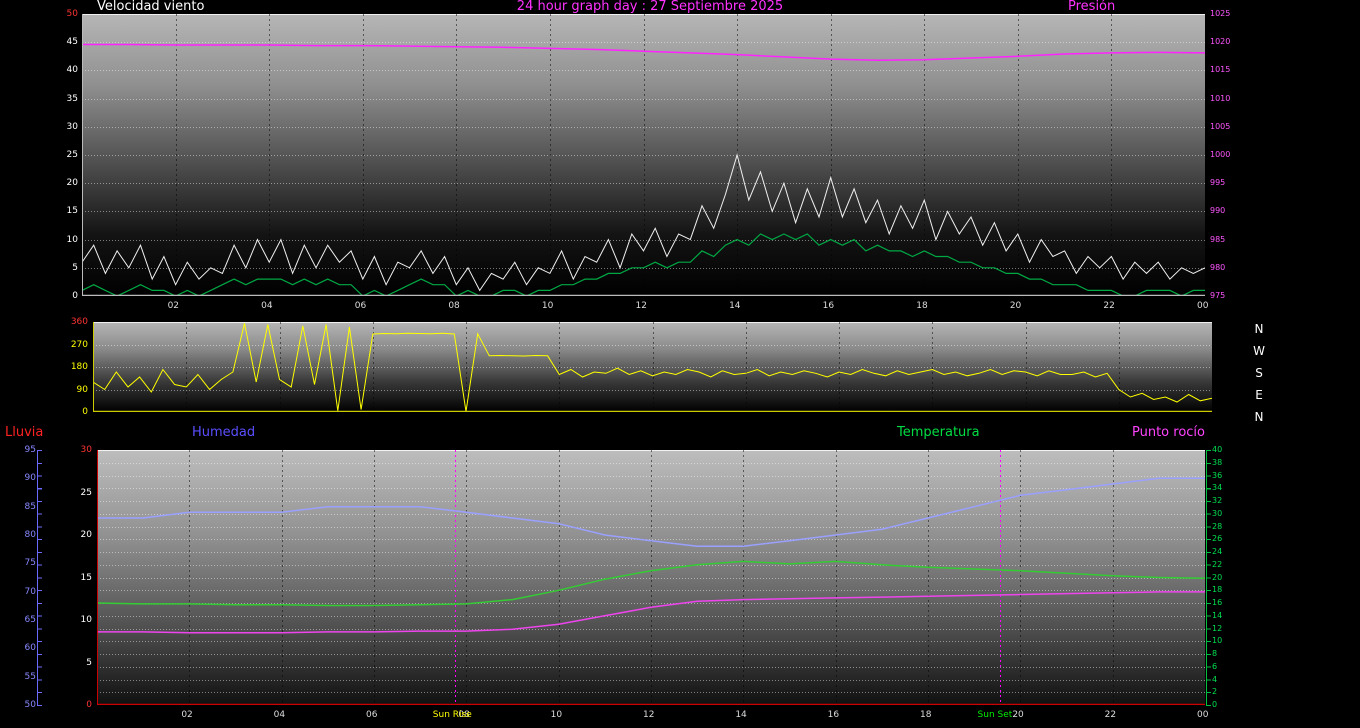  Describe the element at coordinates (1217, 602) in the screenshot. I see `axis-tick-label: 16` at that location.